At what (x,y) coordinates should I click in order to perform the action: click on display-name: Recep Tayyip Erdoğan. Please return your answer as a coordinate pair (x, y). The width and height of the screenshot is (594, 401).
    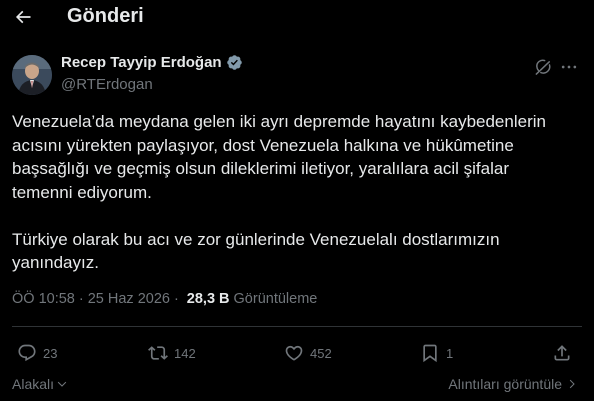
    Looking at the image, I should click on (141, 62).